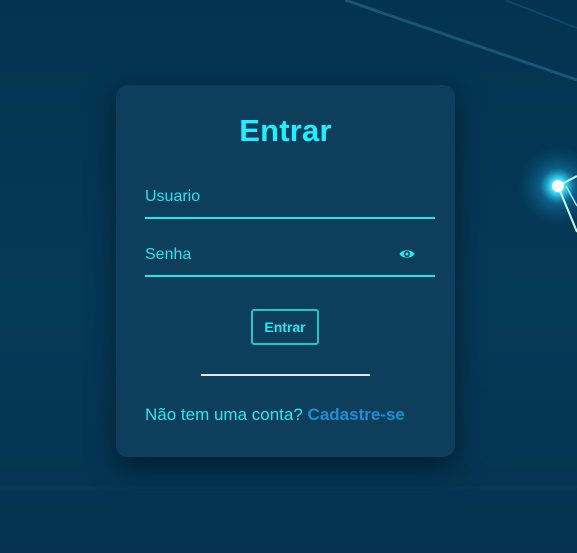 The height and width of the screenshot is (553, 577). What do you see at coordinates (407, 254) in the screenshot?
I see `eye-icon` at bounding box center [407, 254].